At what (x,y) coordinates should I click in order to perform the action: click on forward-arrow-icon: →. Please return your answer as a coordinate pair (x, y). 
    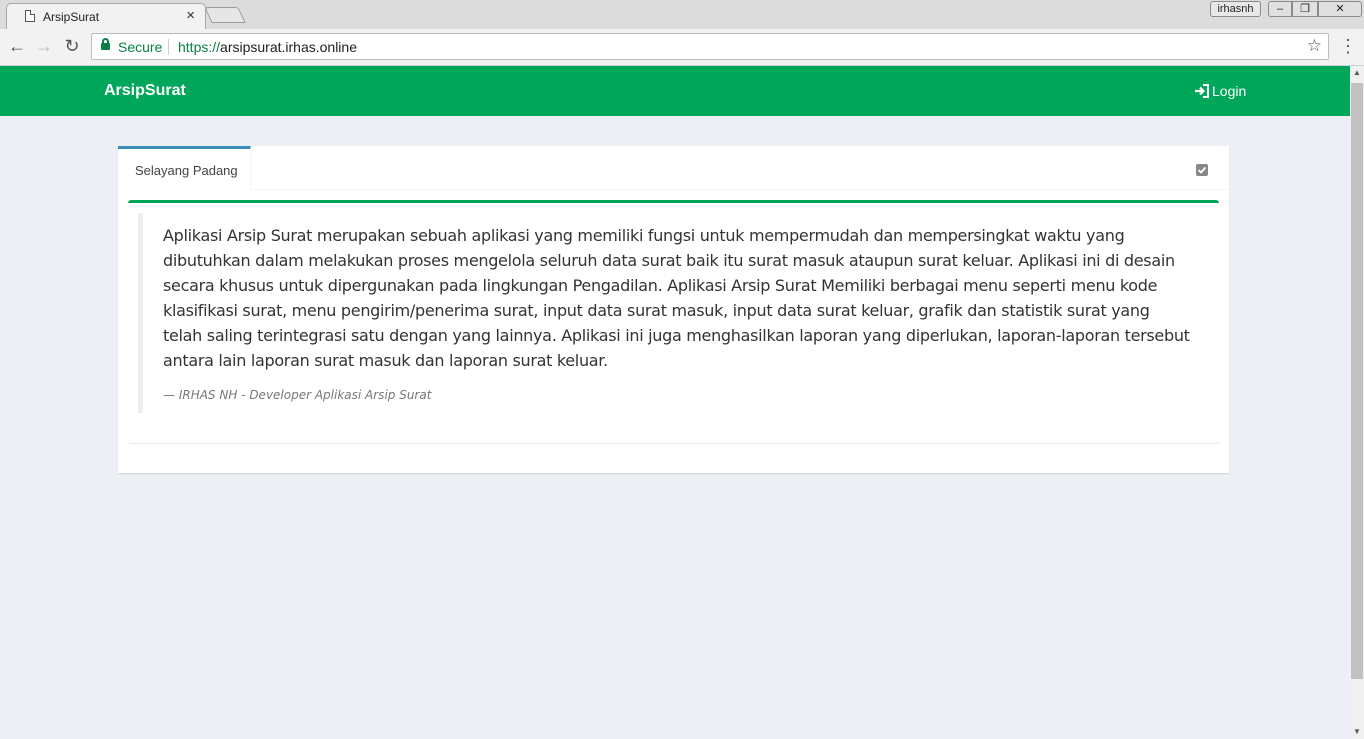
    Looking at the image, I should click on (44, 46).